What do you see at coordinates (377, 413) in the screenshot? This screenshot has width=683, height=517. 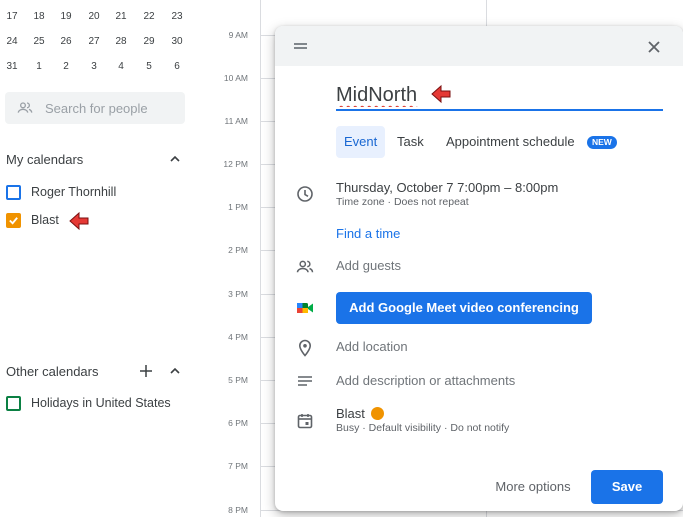 I see `calendar-color-dot` at bounding box center [377, 413].